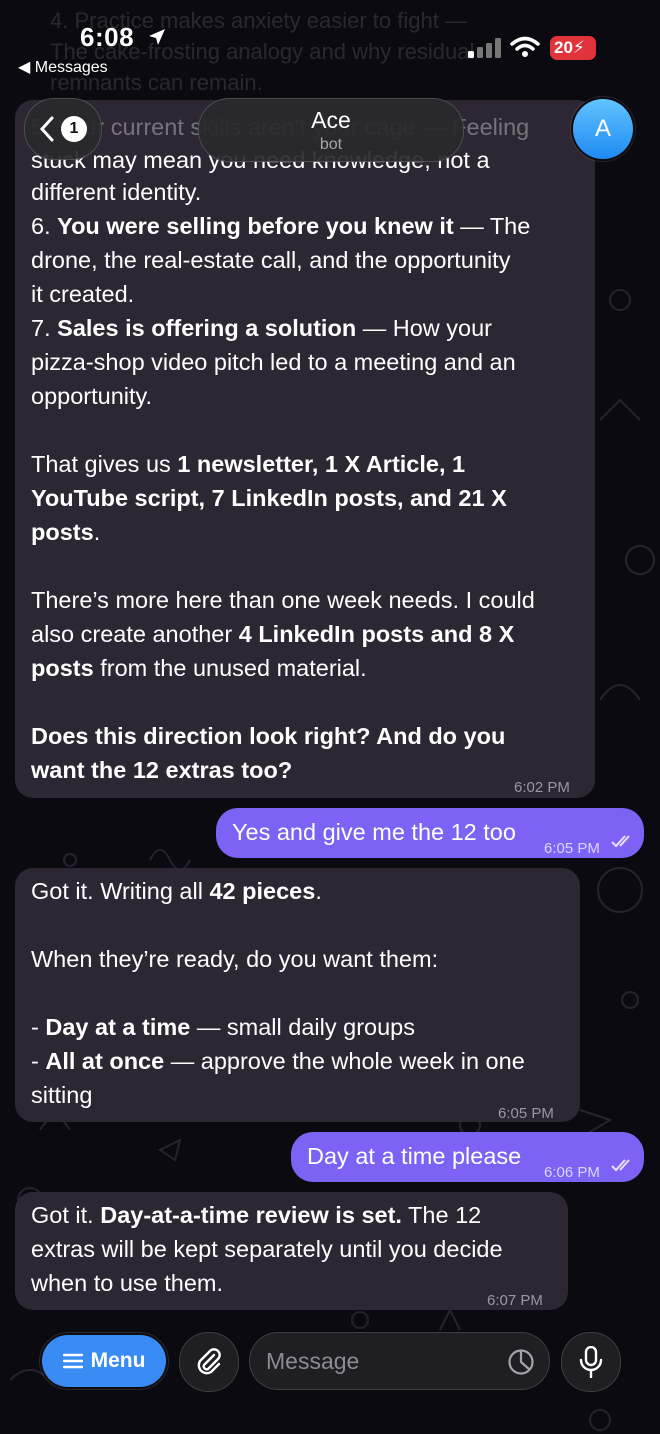 Image resolution: width=660 pixels, height=1434 pixels. Describe the element at coordinates (199, 668) in the screenshot. I see `message-line: posts from the unused material.` at that location.